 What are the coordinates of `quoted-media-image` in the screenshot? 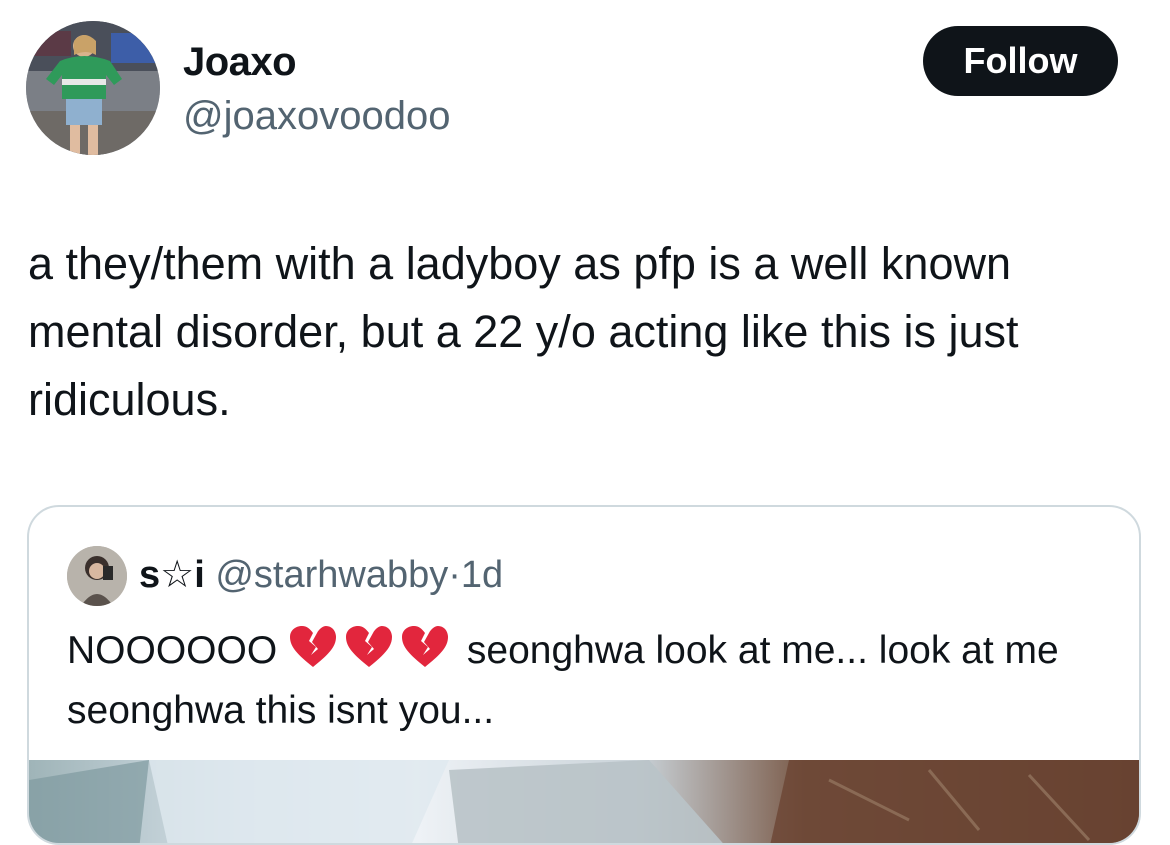 It's located at (584, 801).